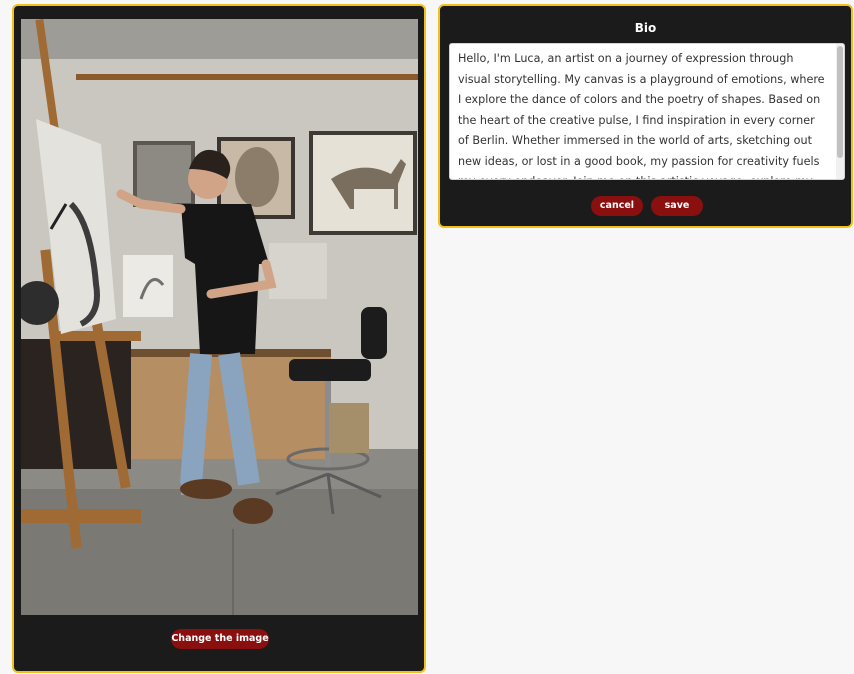 The width and height of the screenshot is (854, 674). What do you see at coordinates (220, 639) in the screenshot?
I see `change-image-button: Change the image` at bounding box center [220, 639].